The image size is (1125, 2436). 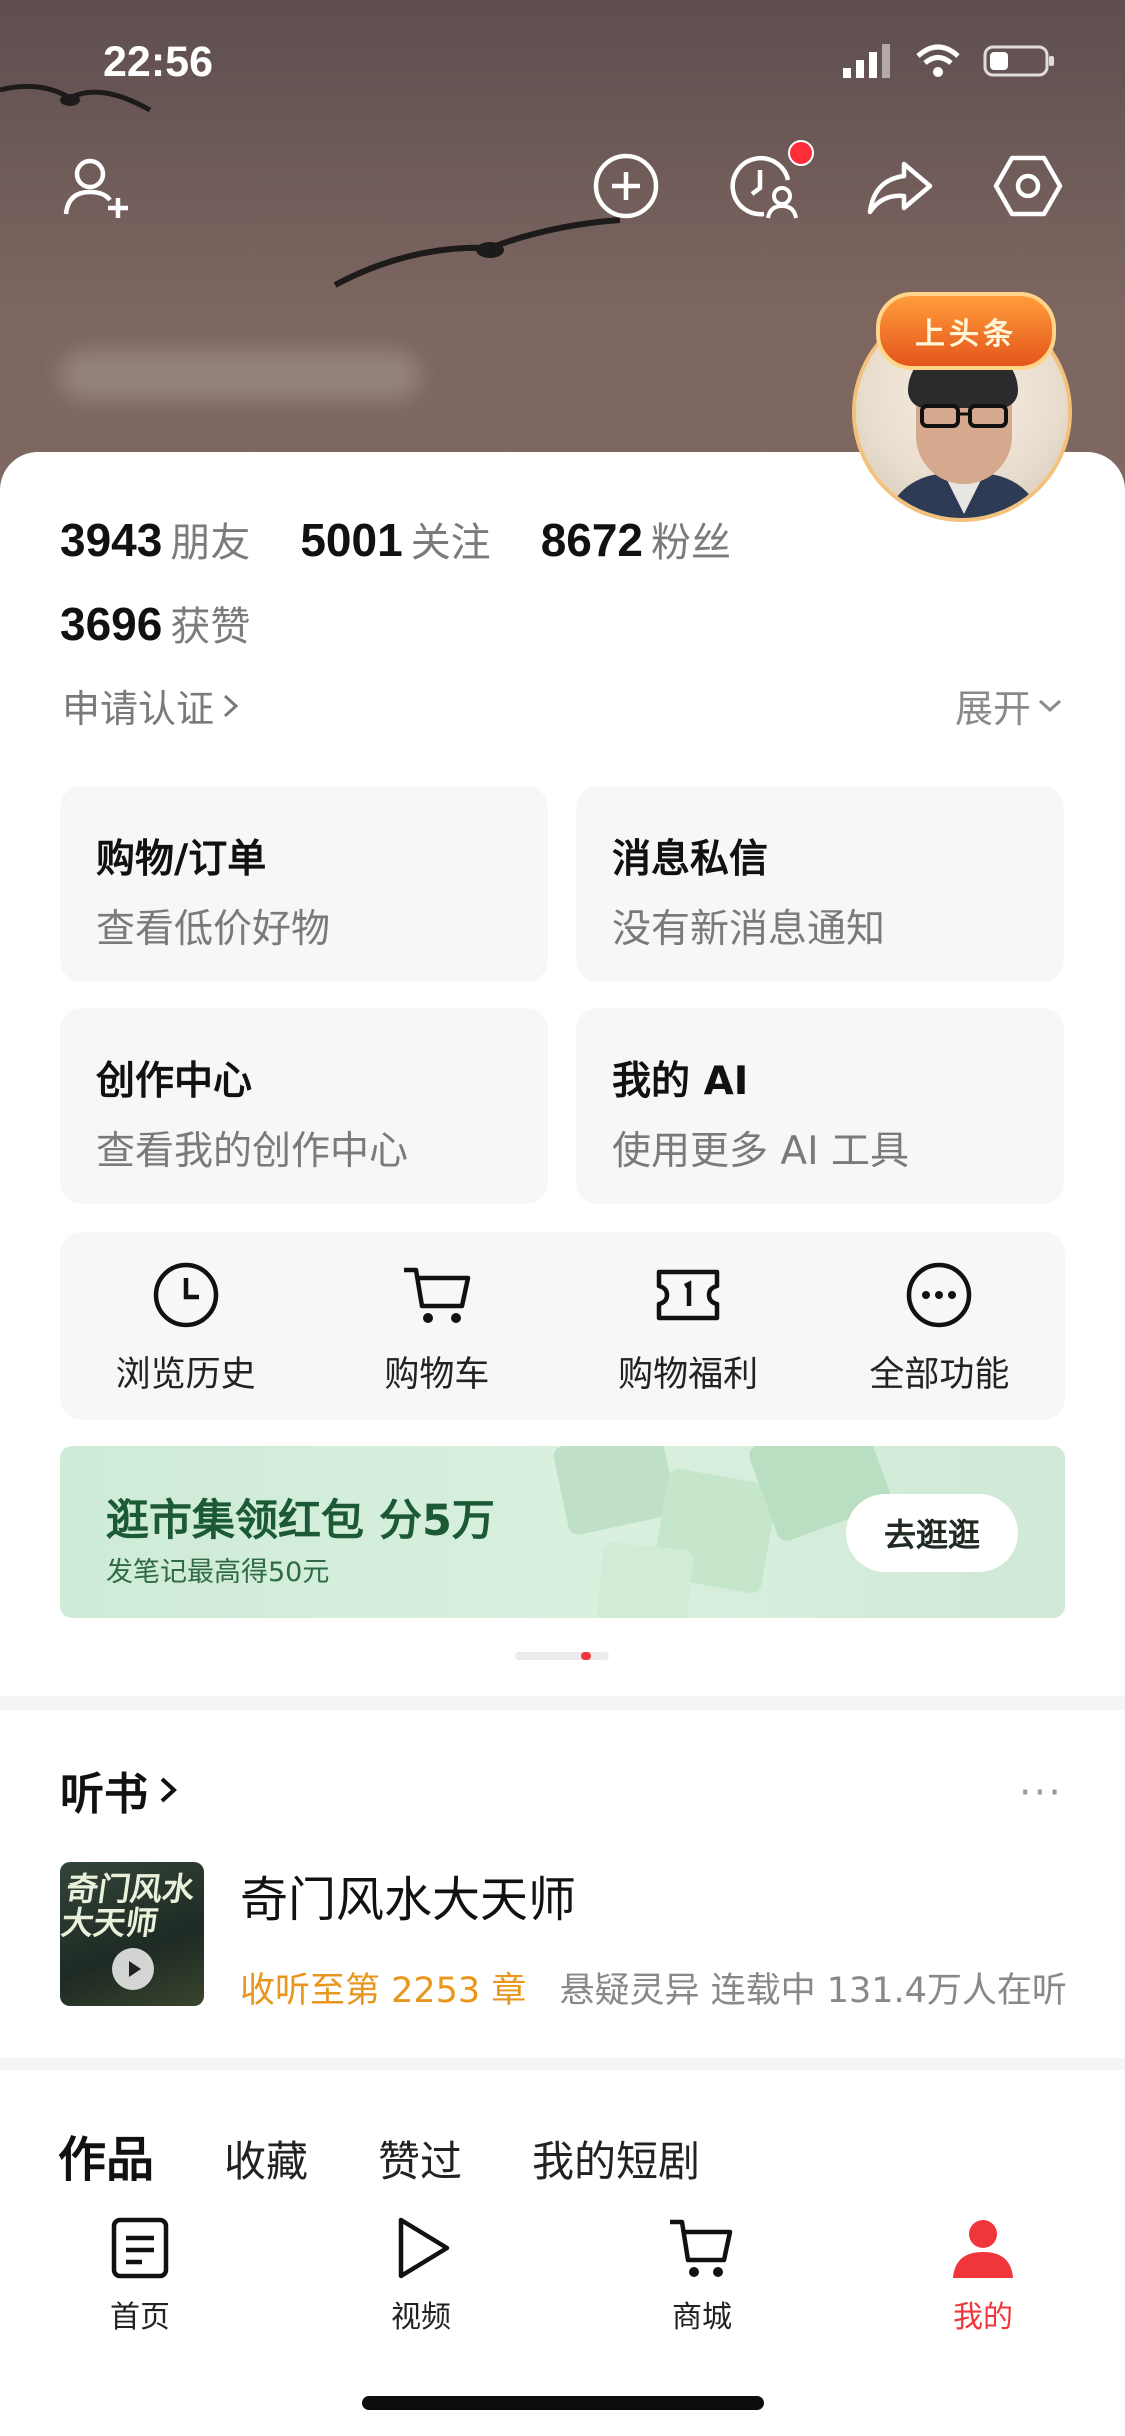 I want to click on tab-my-short-dramas: 我的短剧, so click(x=616, y=2158).